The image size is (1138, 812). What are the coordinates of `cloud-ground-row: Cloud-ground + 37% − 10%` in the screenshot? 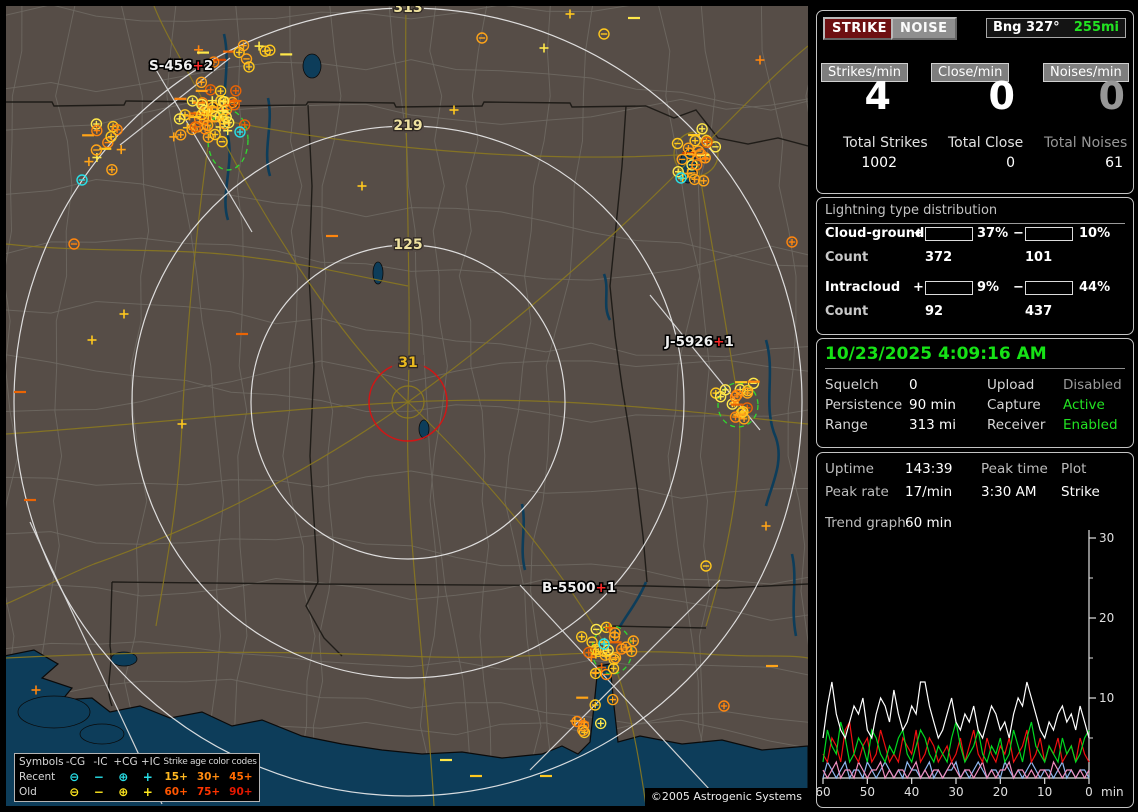 It's located at (975, 234).